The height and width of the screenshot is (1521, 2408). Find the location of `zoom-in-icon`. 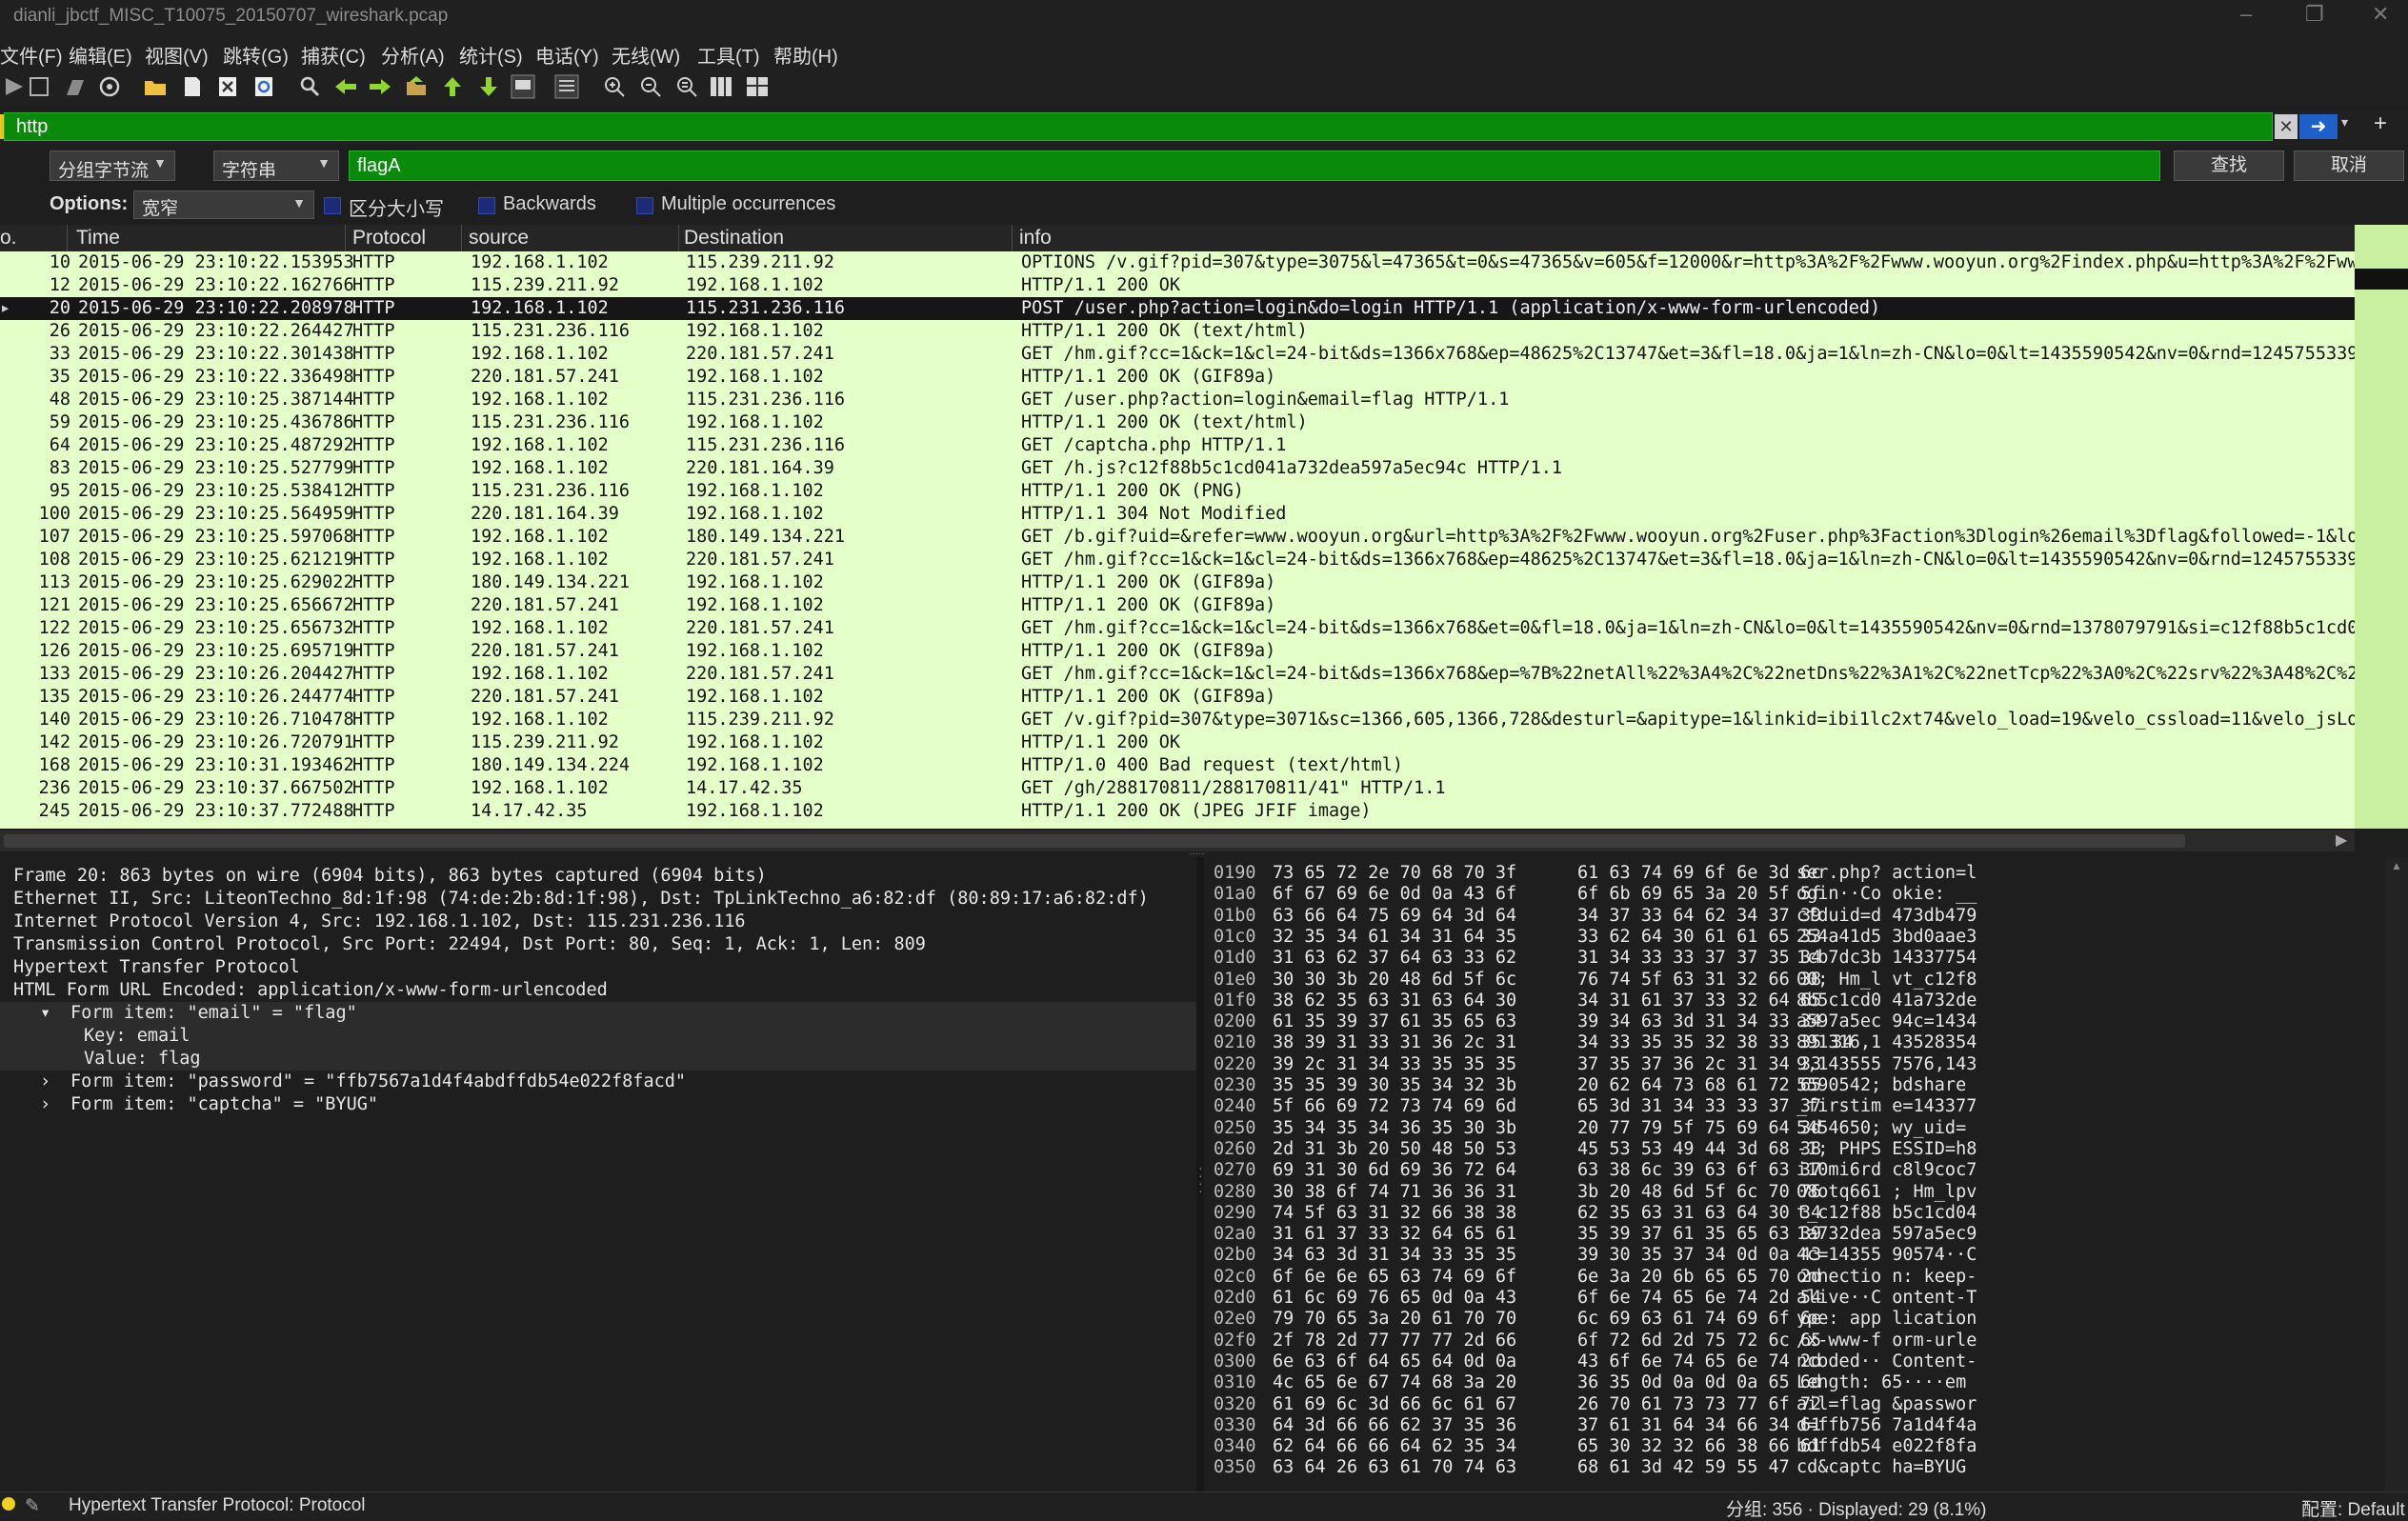

zoom-in-icon is located at coordinates (614, 86).